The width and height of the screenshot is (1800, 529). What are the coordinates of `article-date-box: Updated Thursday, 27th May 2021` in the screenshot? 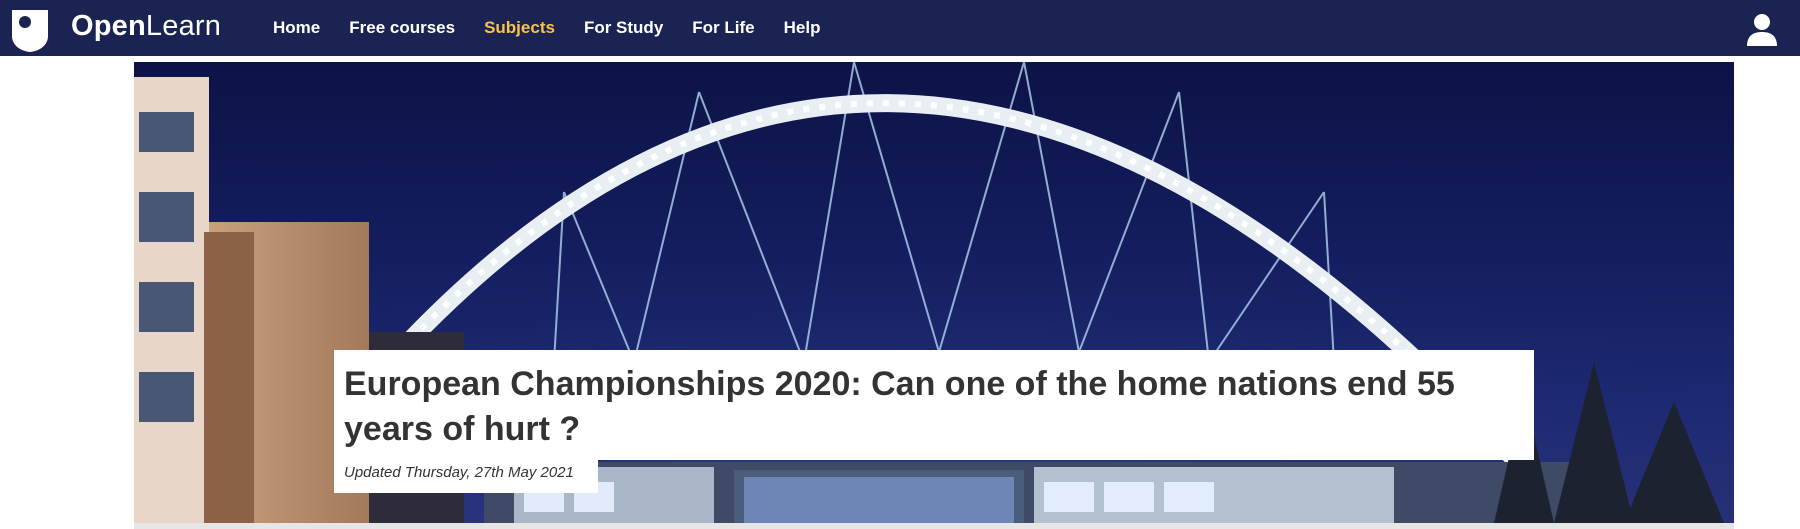 It's located at (466, 476).